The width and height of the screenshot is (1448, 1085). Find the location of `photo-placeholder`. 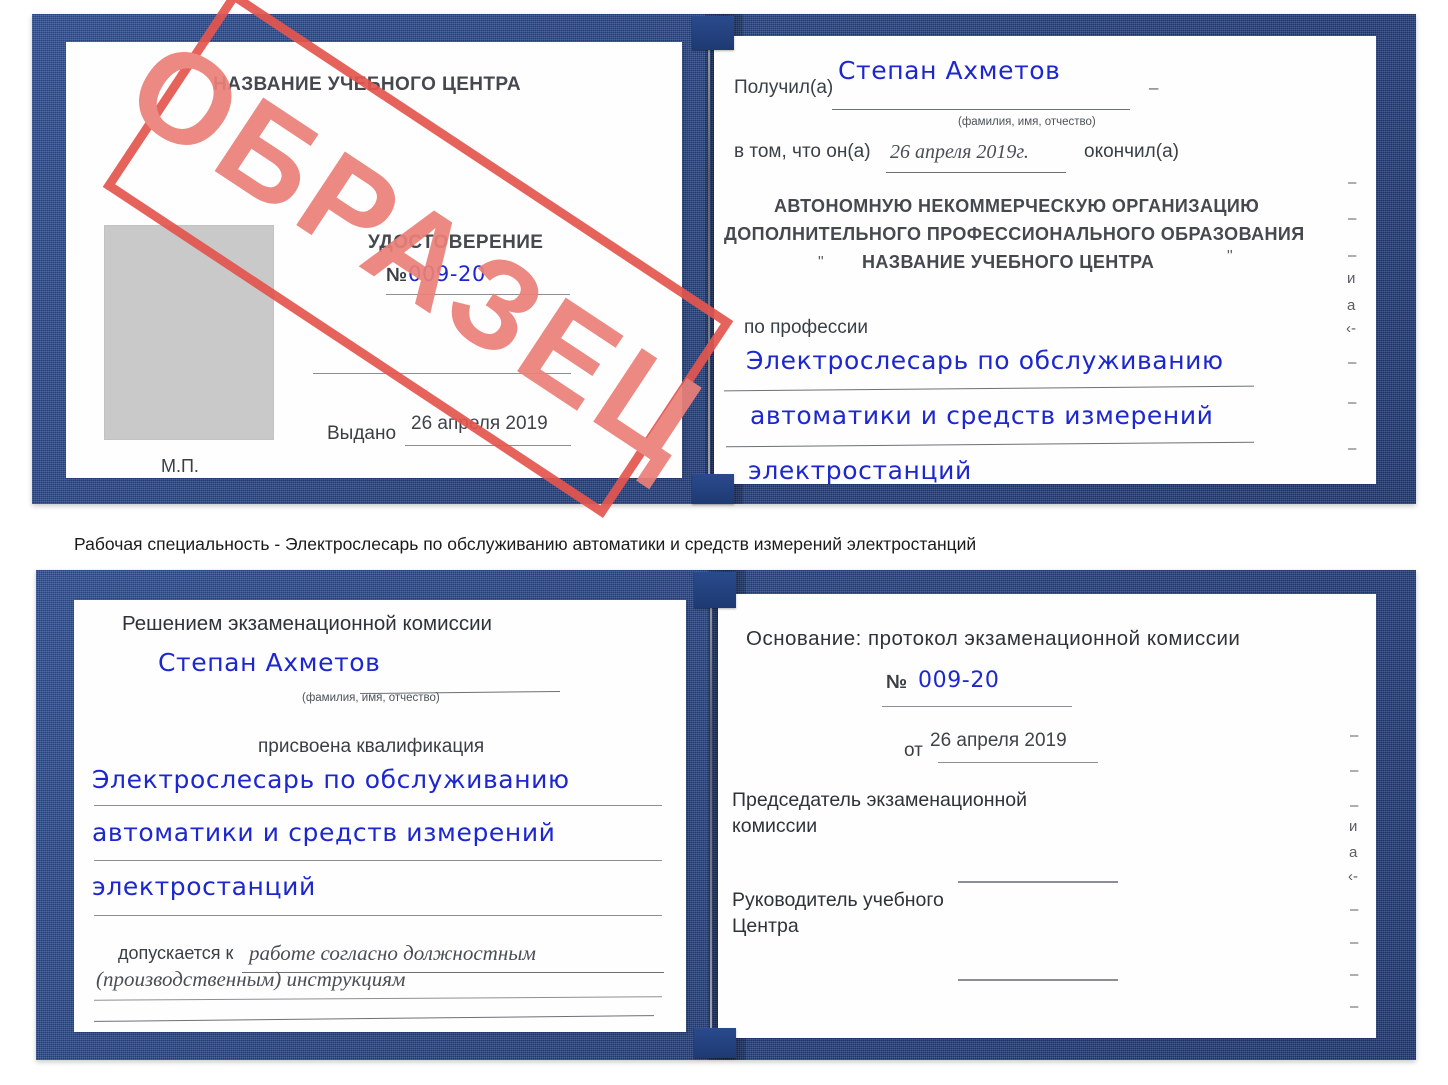

photo-placeholder is located at coordinates (189, 332).